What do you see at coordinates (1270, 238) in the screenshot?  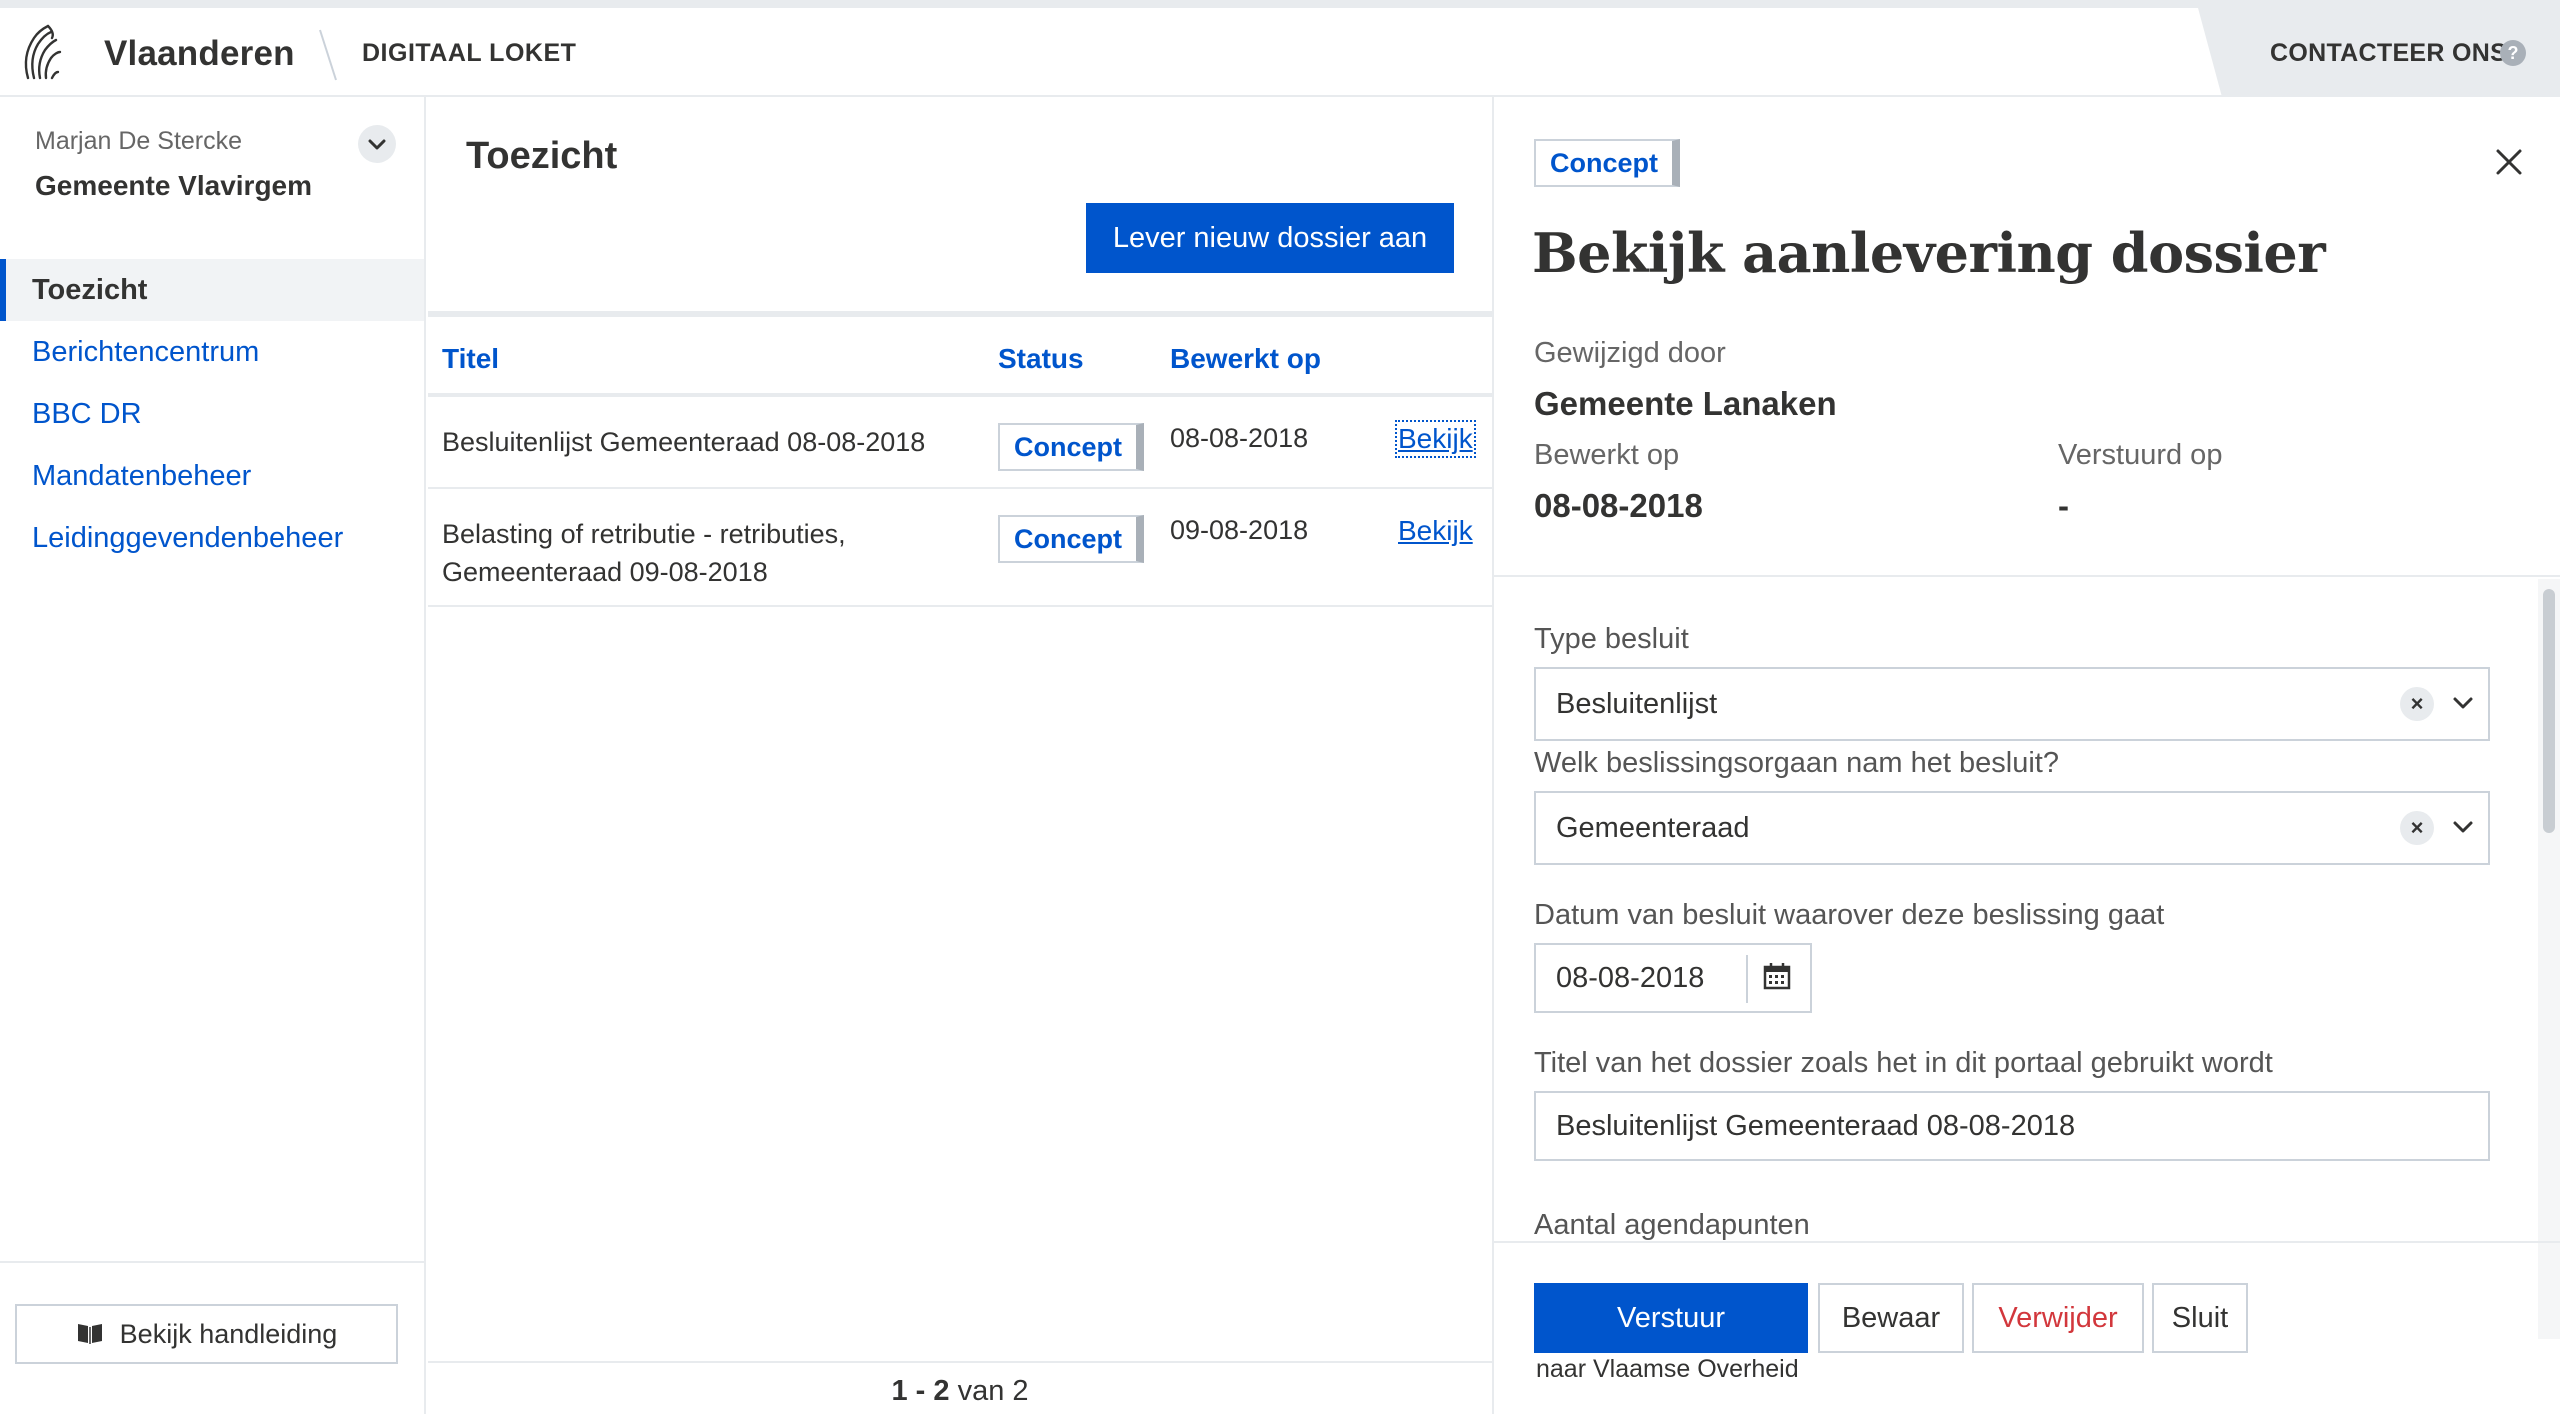 I see `new-dossier-button: Lever nieuw dossier aan` at bounding box center [1270, 238].